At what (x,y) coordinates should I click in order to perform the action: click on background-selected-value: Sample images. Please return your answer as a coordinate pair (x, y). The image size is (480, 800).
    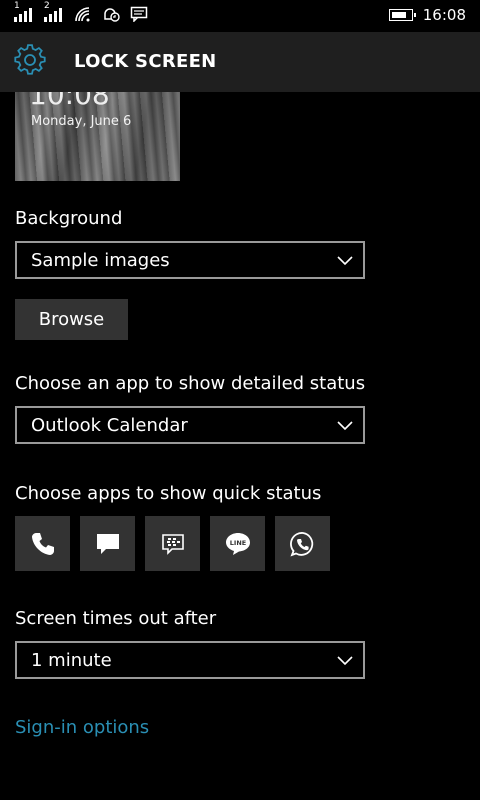
    Looking at the image, I should click on (100, 260).